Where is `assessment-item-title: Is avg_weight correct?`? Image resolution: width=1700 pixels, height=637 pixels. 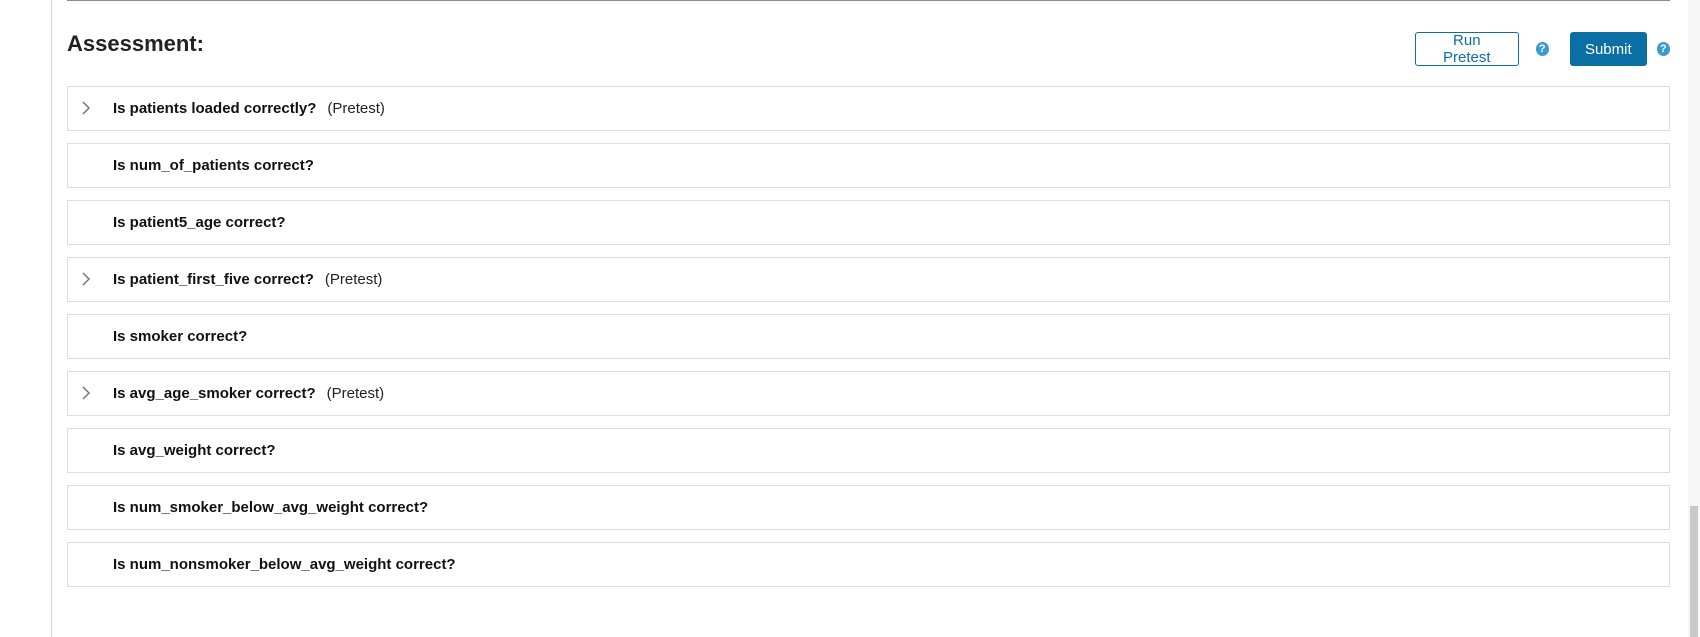 assessment-item-title: Is avg_weight correct? is located at coordinates (194, 450).